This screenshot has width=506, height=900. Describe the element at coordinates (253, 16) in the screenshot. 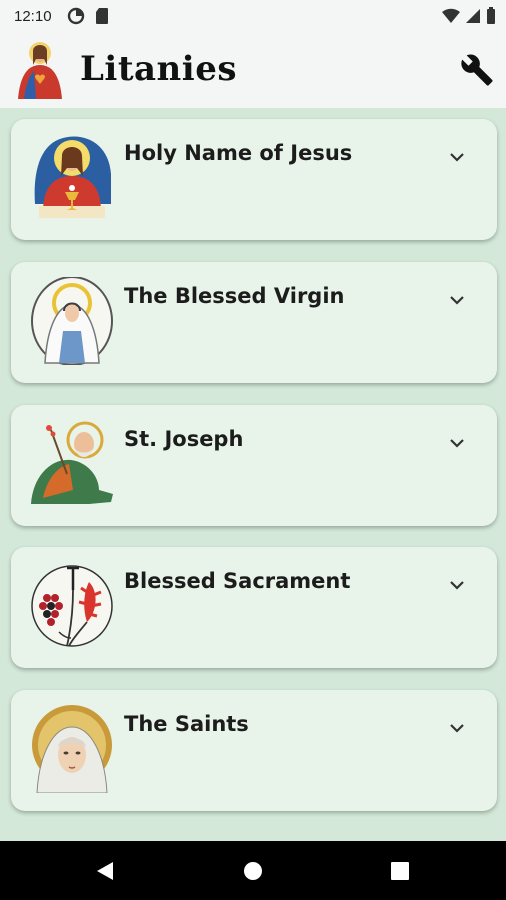

I see `status-bar: 12:10` at that location.